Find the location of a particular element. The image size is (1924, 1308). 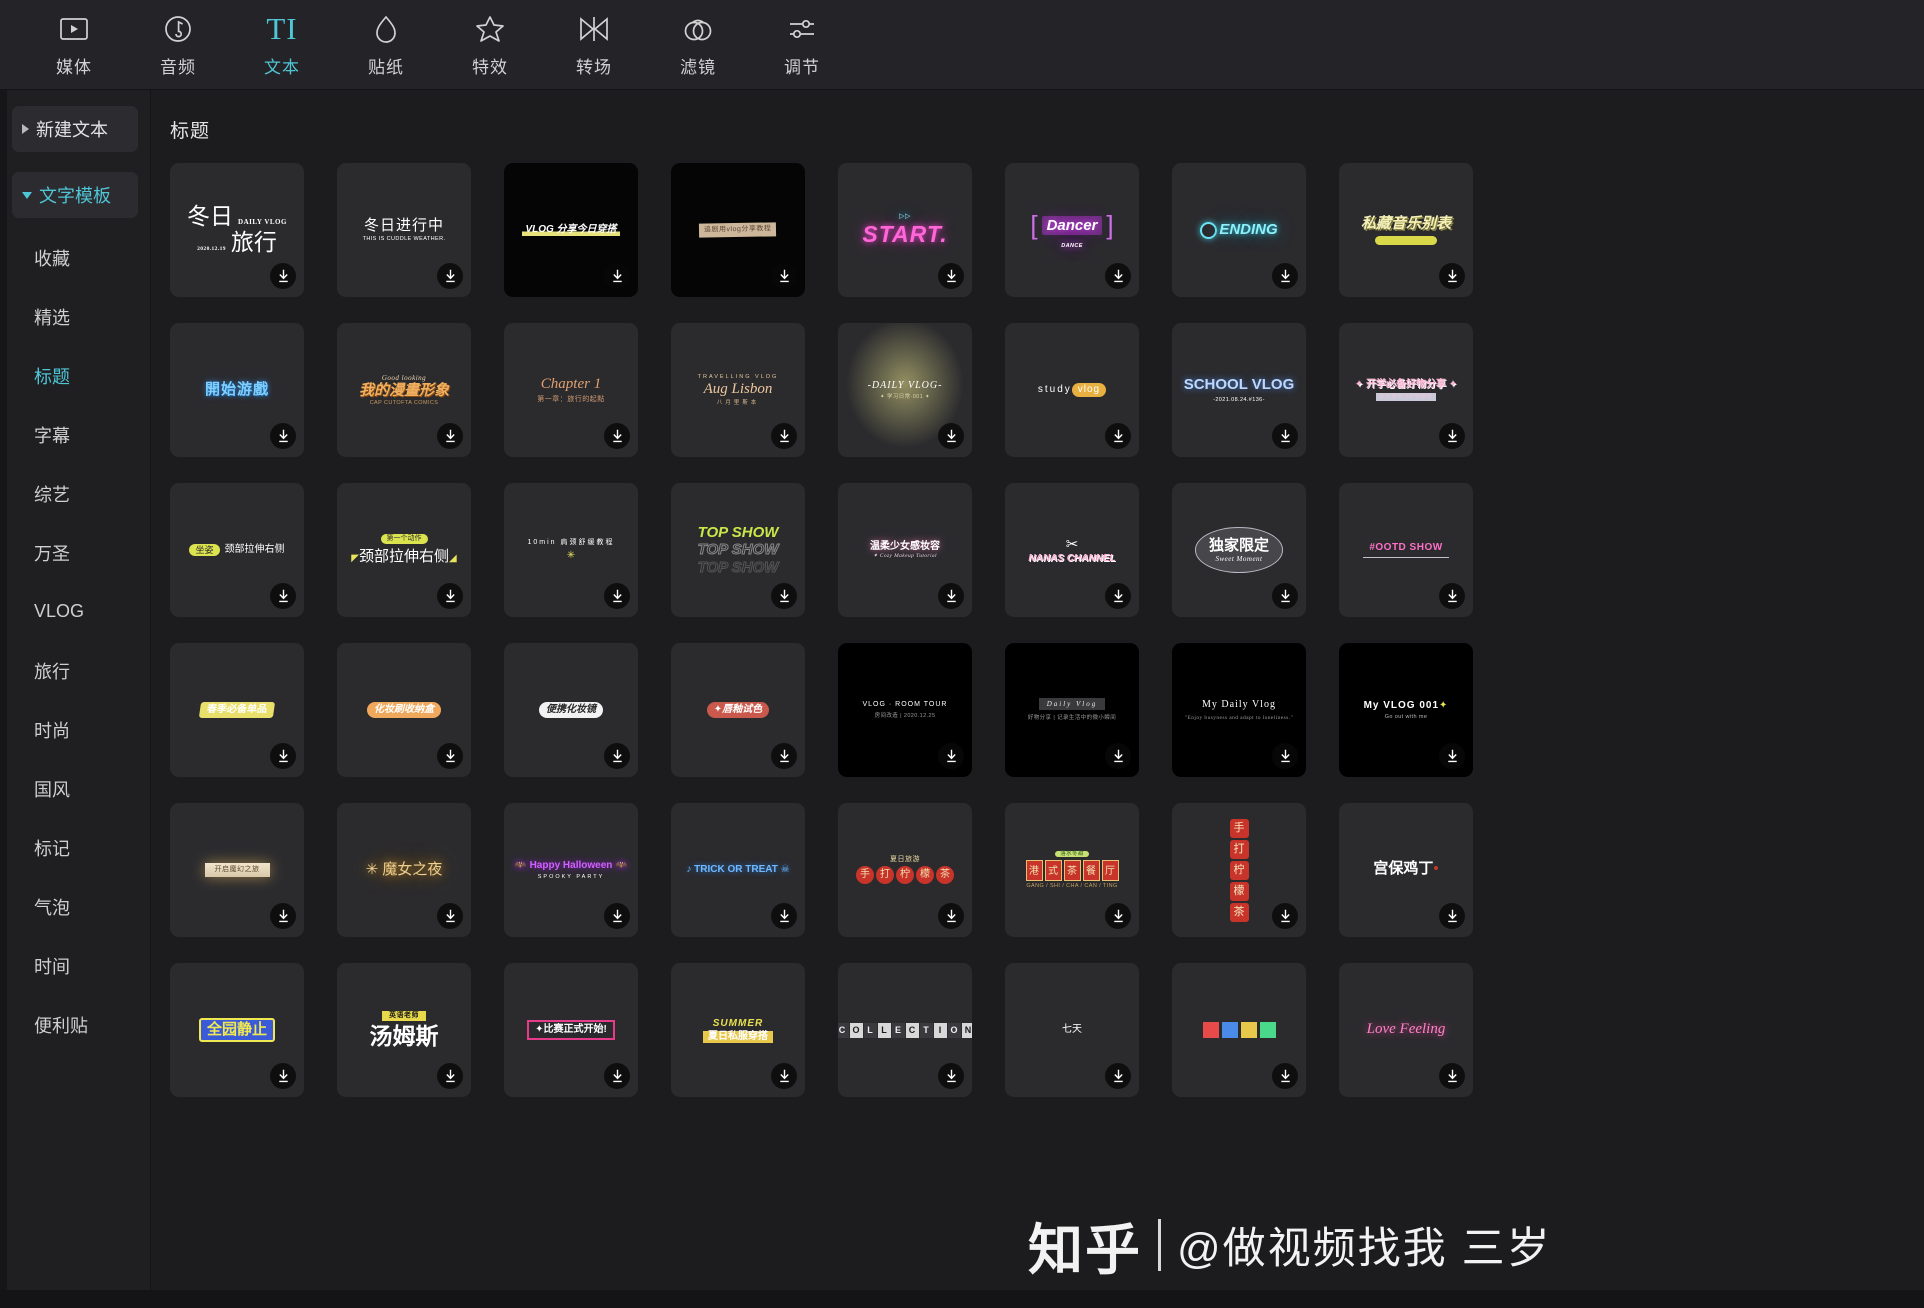

sidebar-item-7: 旅行 is located at coordinates (75, 670).